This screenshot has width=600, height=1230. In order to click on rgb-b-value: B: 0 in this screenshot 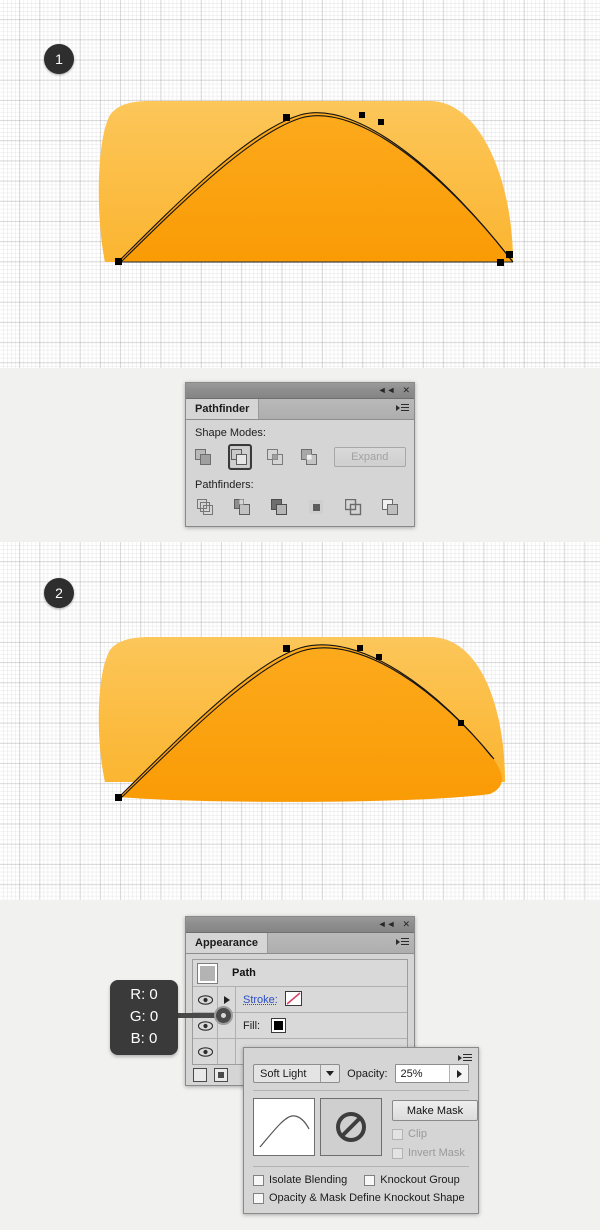, I will do `click(144, 1038)`.